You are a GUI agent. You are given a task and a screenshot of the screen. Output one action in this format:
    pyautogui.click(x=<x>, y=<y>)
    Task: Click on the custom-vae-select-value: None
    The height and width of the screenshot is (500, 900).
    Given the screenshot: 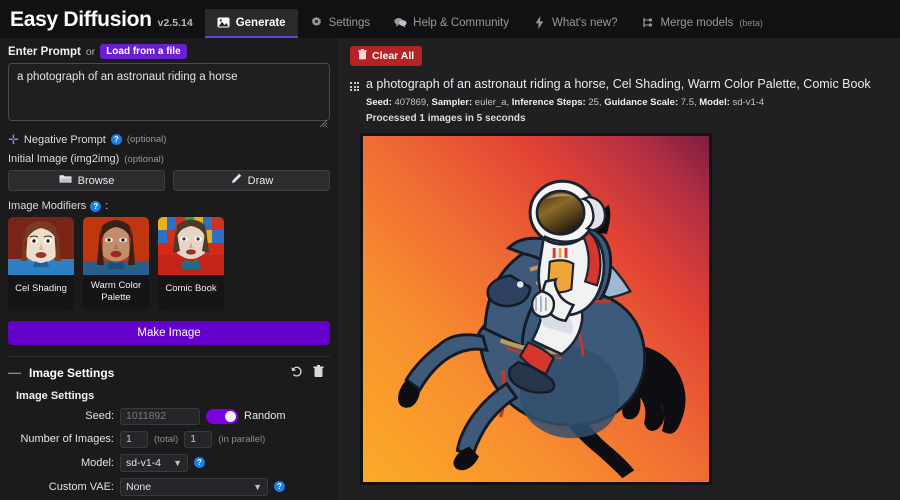 What is the action you would take?
    pyautogui.click(x=139, y=486)
    